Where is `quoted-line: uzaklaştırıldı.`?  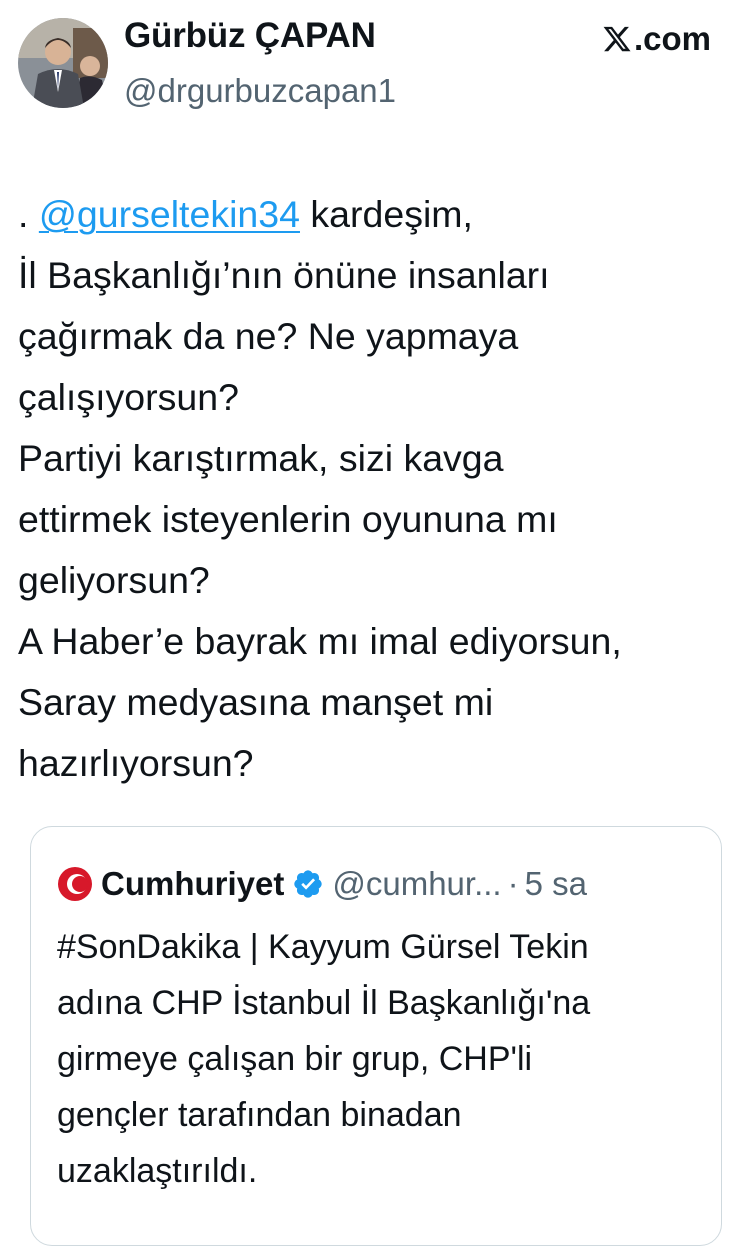 quoted-line: uzaklaştırıldı. is located at coordinates (157, 1171).